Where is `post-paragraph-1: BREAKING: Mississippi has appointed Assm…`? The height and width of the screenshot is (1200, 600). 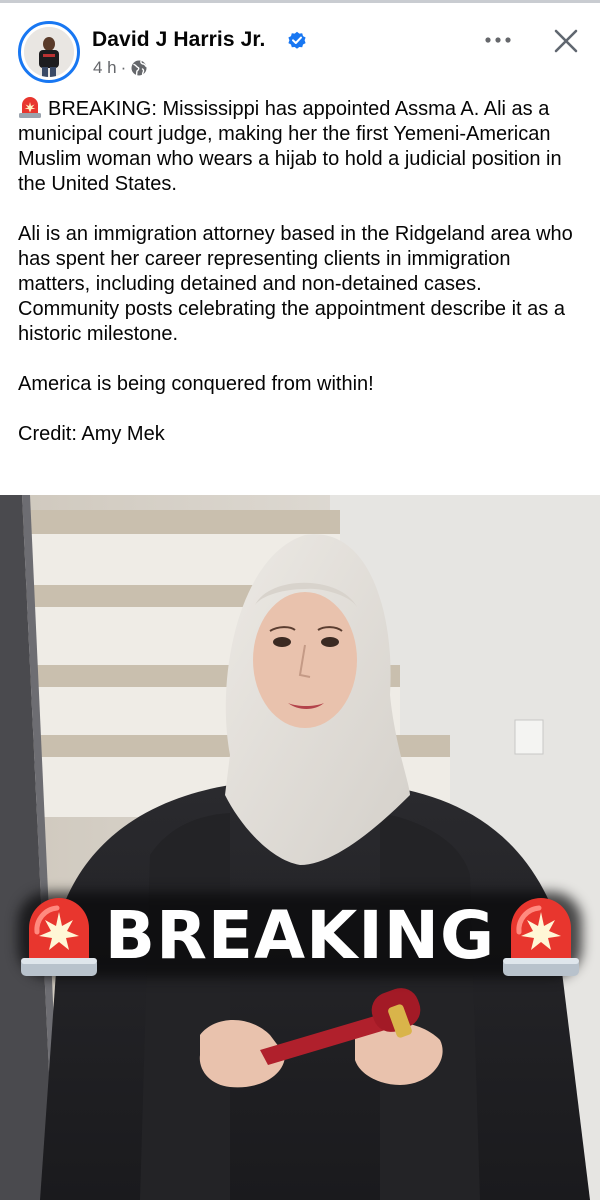 post-paragraph-1: BREAKING: Mississippi has appointed Assm… is located at coordinates (303, 146).